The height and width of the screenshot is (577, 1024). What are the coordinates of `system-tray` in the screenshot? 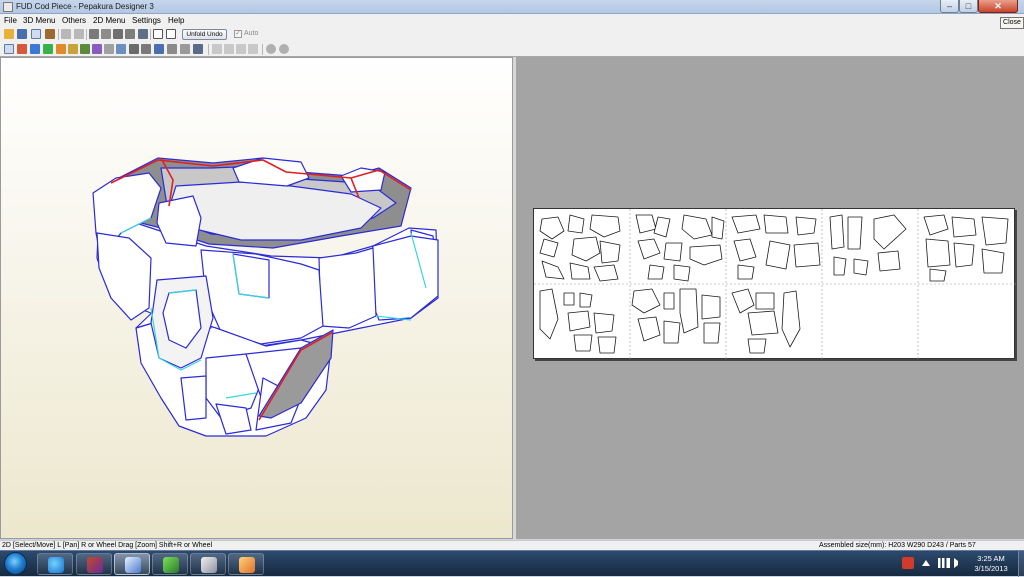 It's located at (935, 564).